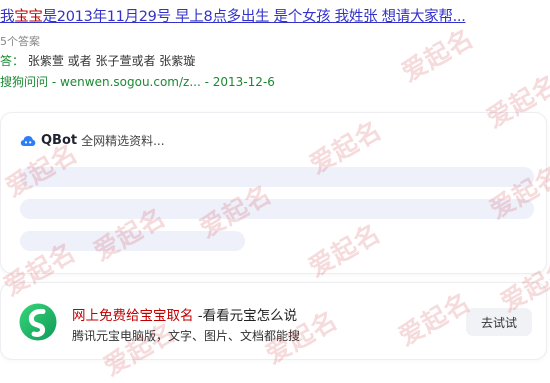 The width and height of the screenshot is (550, 383). I want to click on promo-description: 腾讯元宝电脑版，文字、图片、文档都能搜, so click(186, 336).